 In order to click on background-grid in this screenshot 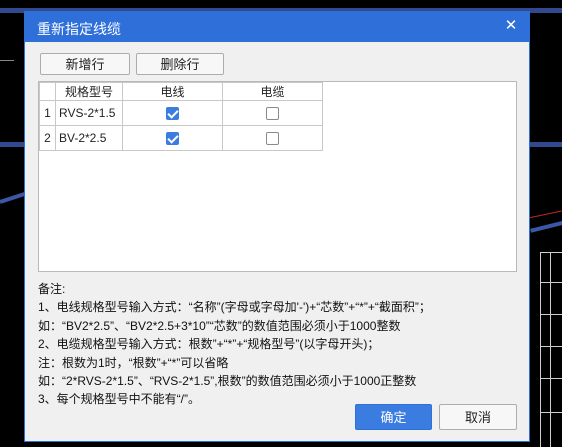, I will do `click(551, 349)`.